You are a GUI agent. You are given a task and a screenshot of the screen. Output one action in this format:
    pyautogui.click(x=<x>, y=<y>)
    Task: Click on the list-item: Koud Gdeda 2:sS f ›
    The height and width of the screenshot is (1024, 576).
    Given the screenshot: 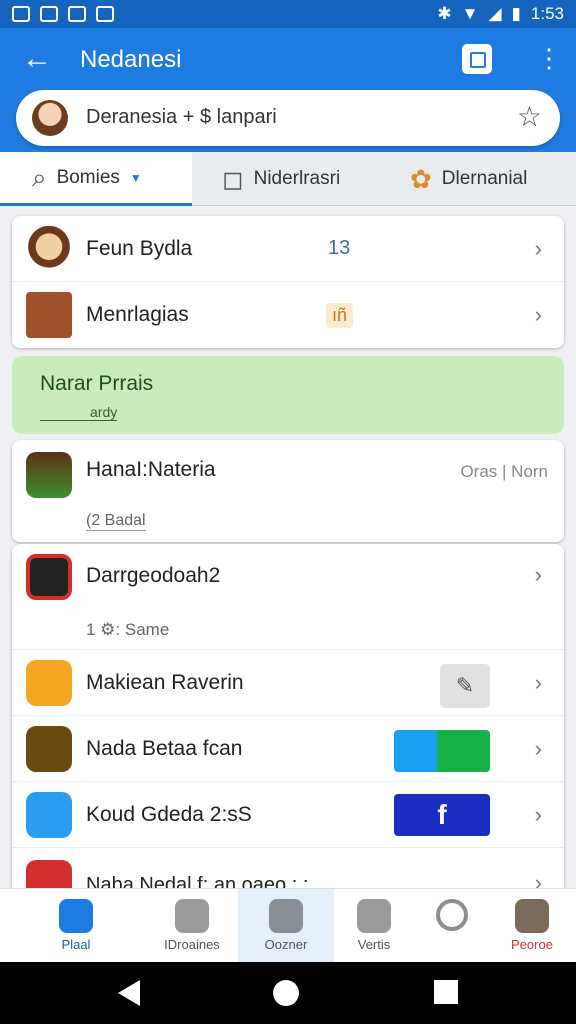 What is the action you would take?
    pyautogui.click(x=288, y=815)
    